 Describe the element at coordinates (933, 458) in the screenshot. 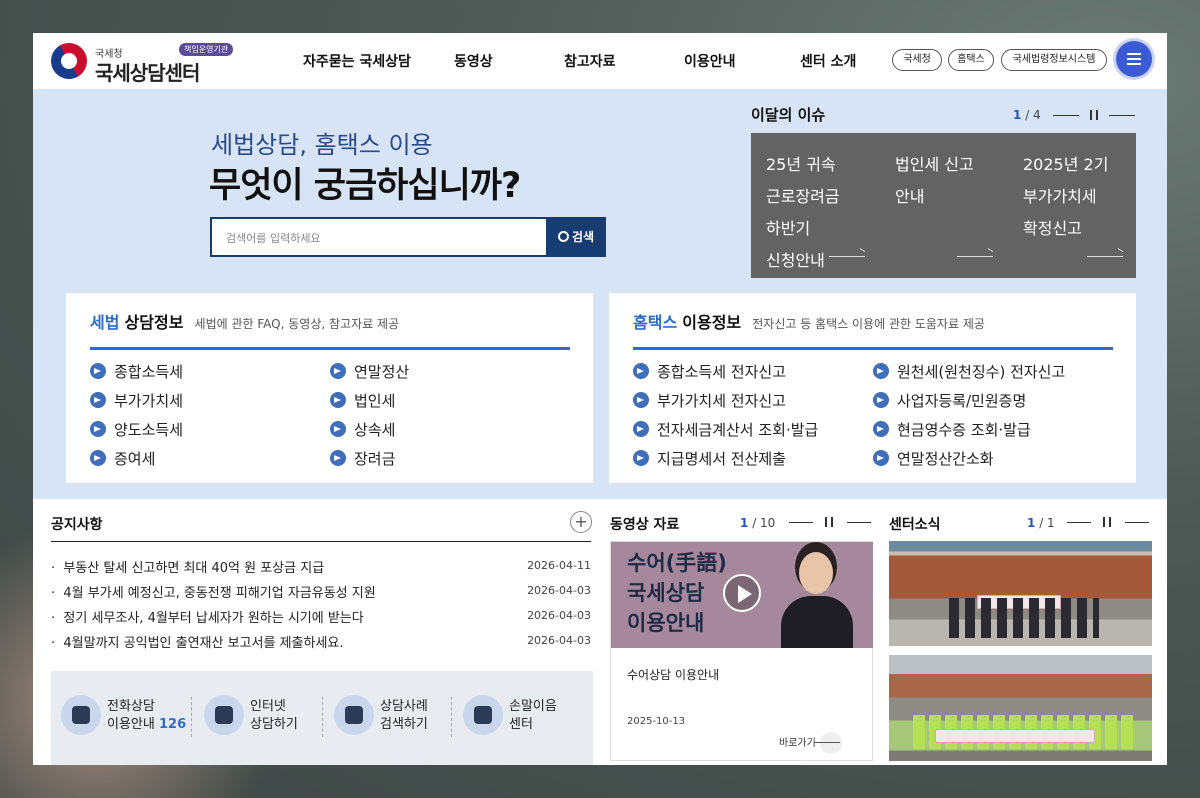

I see `hometax-item: 연말정산간소화` at that location.